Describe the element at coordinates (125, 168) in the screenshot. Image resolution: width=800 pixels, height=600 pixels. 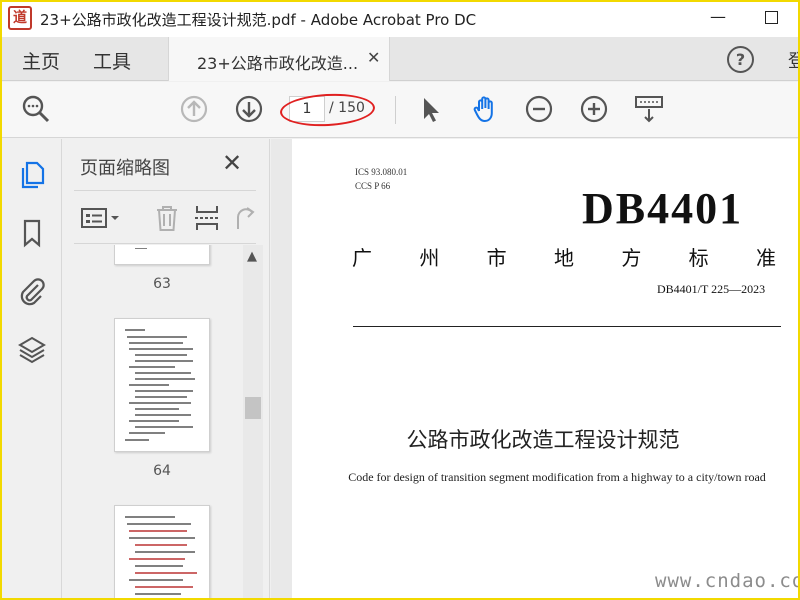
I see `panel-title: 页面缩略图` at that location.